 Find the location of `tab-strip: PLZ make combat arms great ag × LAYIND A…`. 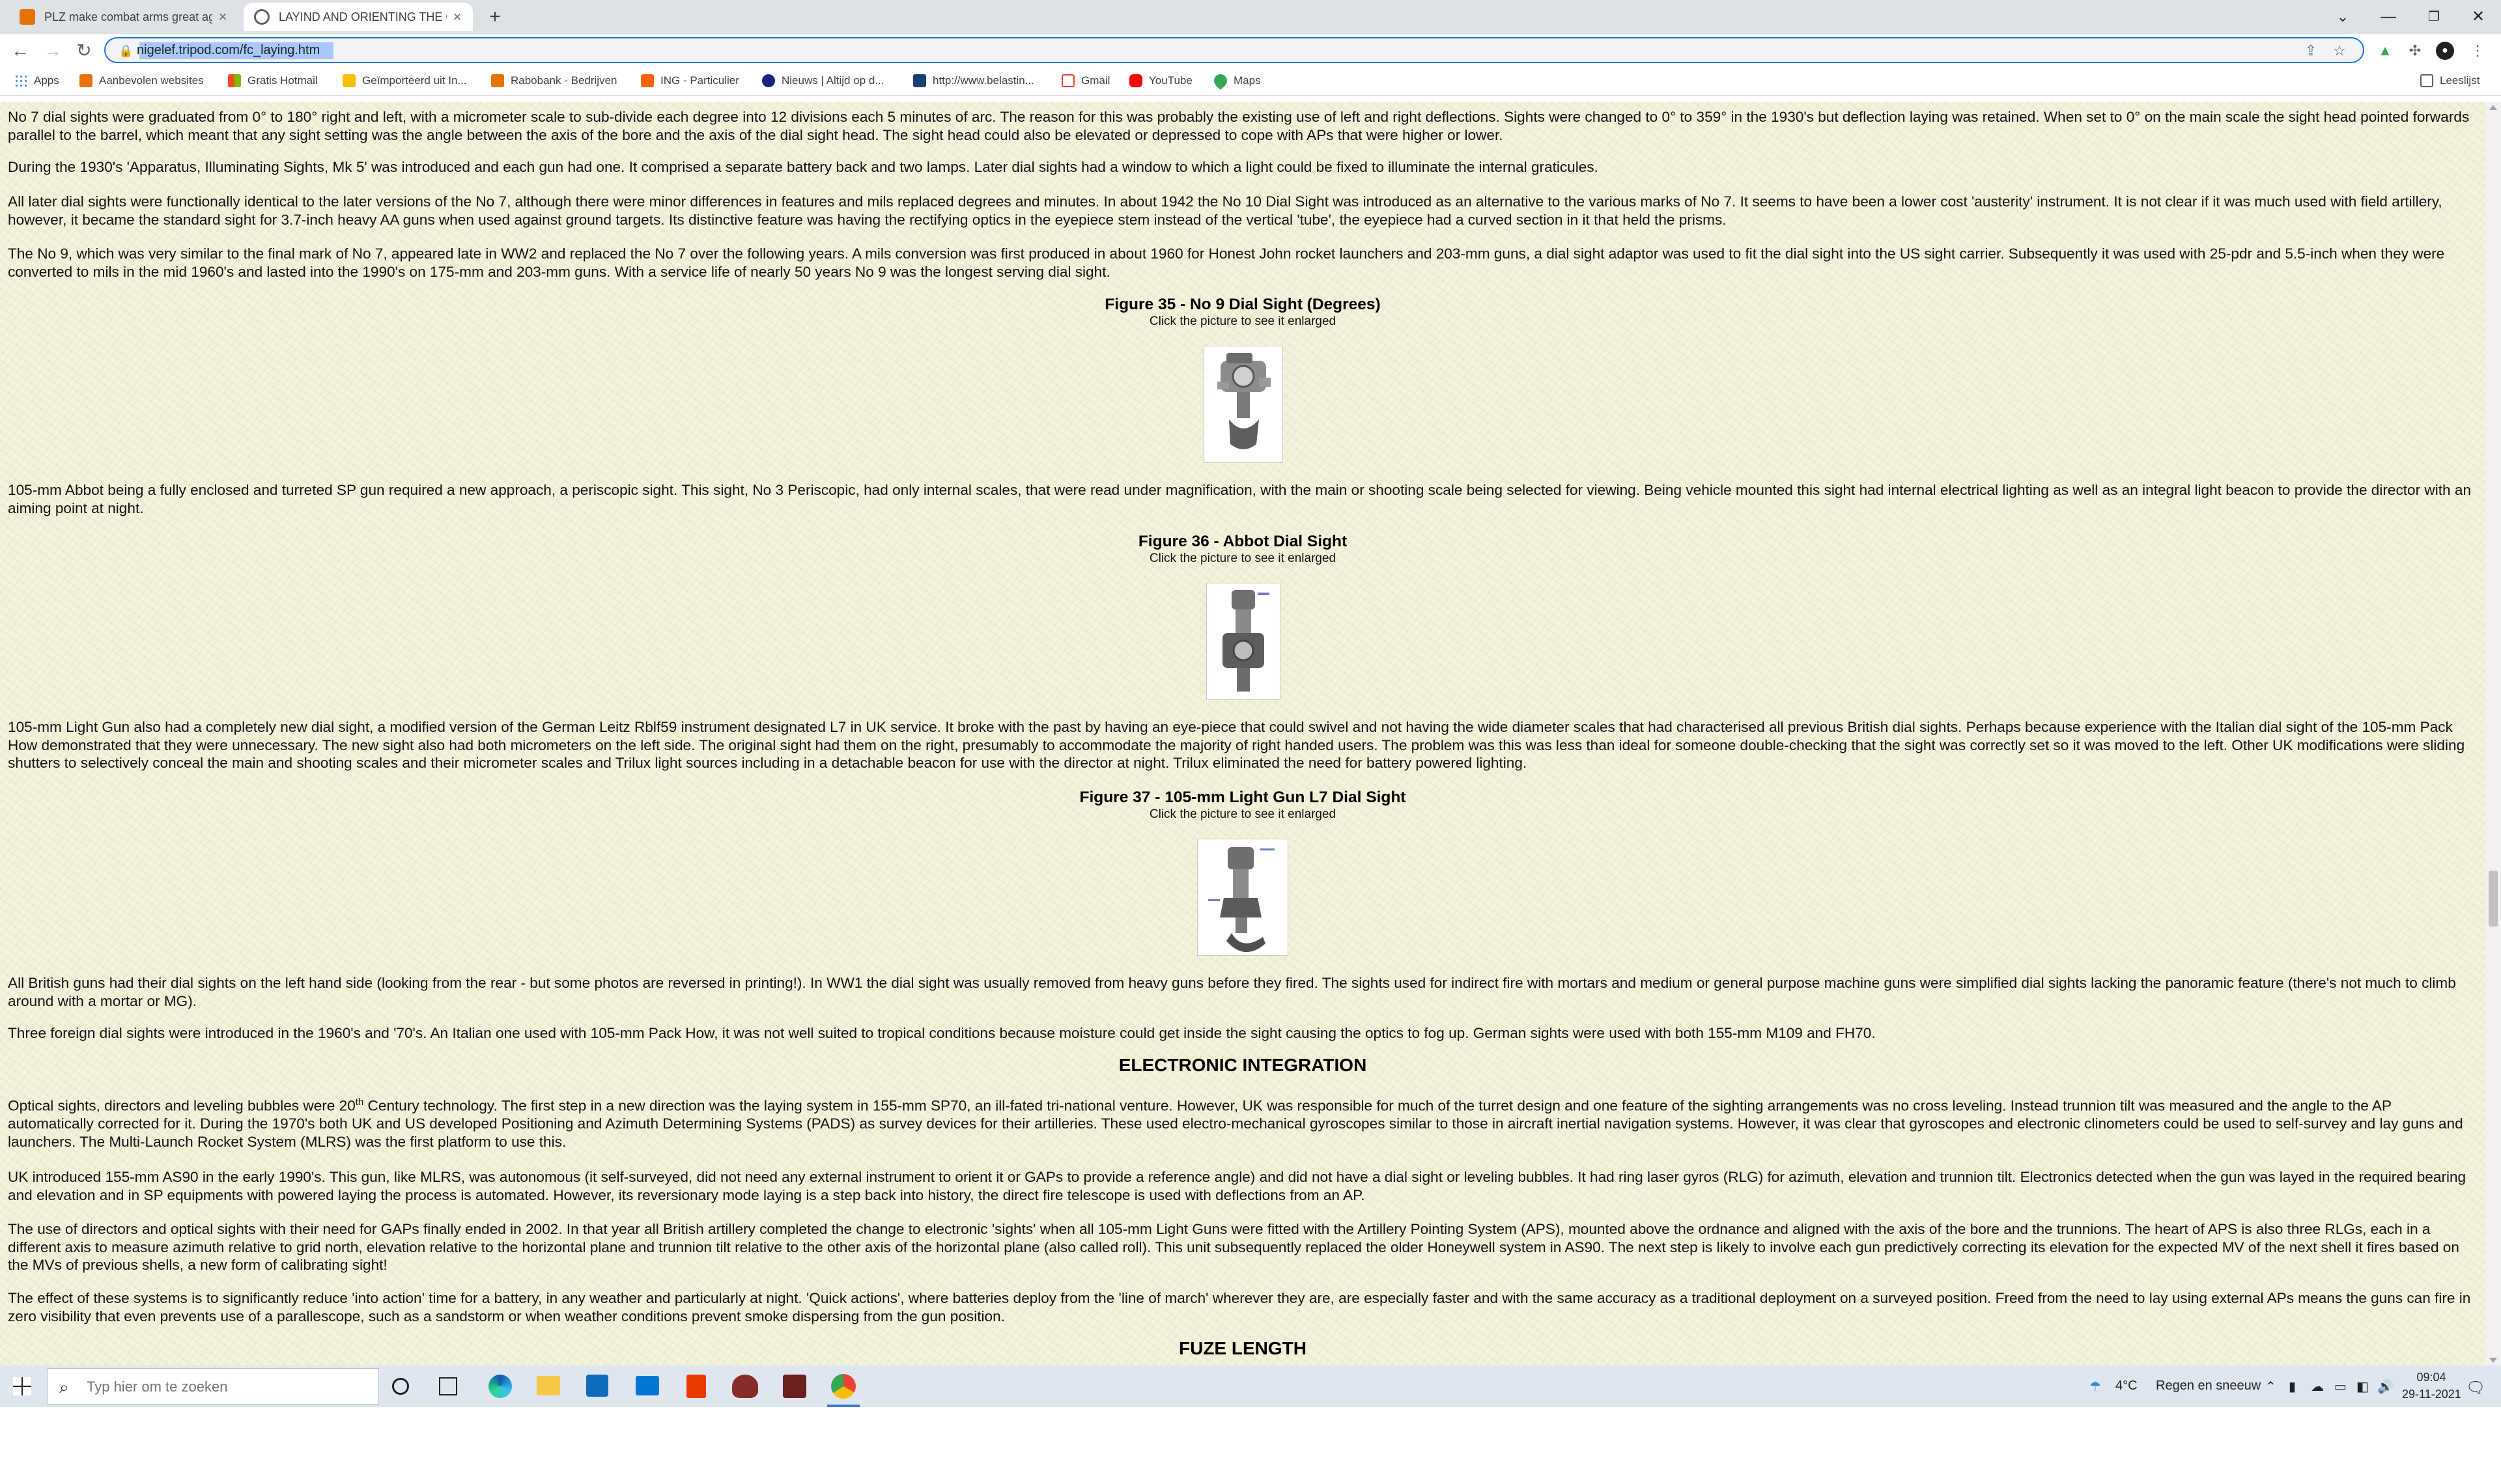

tab-strip: PLZ make combat arms great ag × LAYIND A… is located at coordinates (1250, 17).